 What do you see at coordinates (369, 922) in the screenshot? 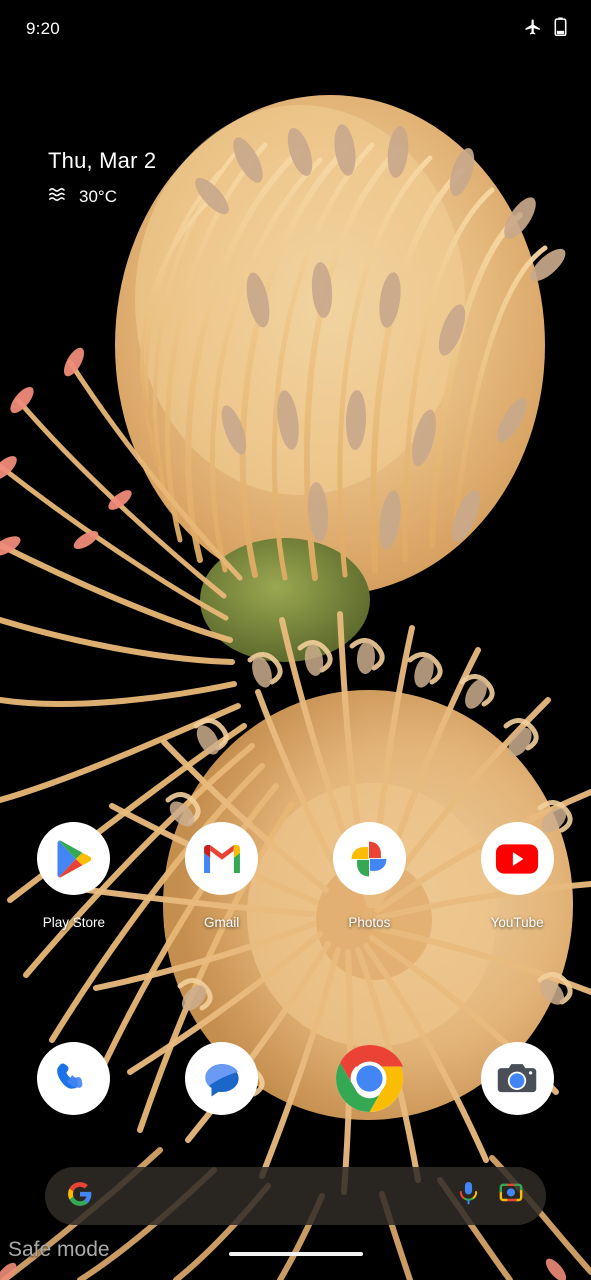
I see `app-label: Photos` at bounding box center [369, 922].